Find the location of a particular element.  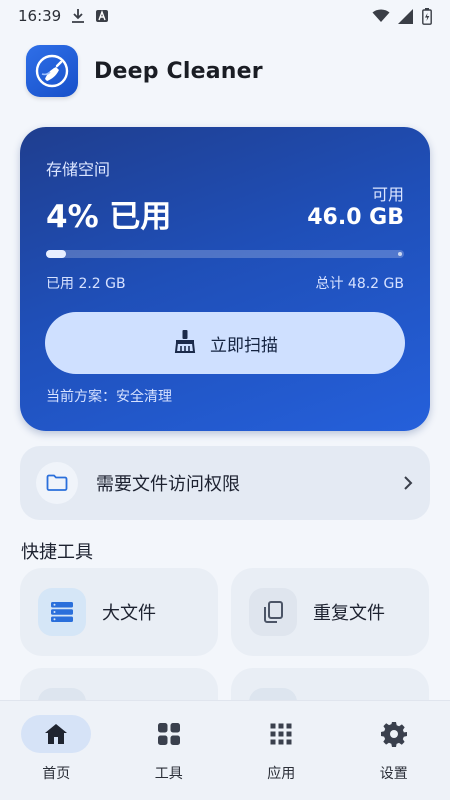

nav-label: 首页 is located at coordinates (56, 774).